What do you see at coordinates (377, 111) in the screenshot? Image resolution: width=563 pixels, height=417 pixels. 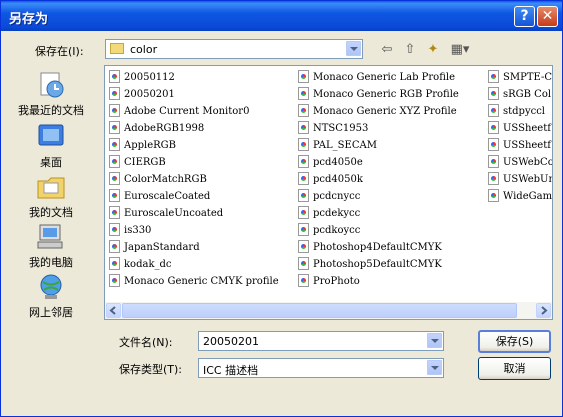 I see `file-item: Monaco Generic XYZ Profile` at bounding box center [377, 111].